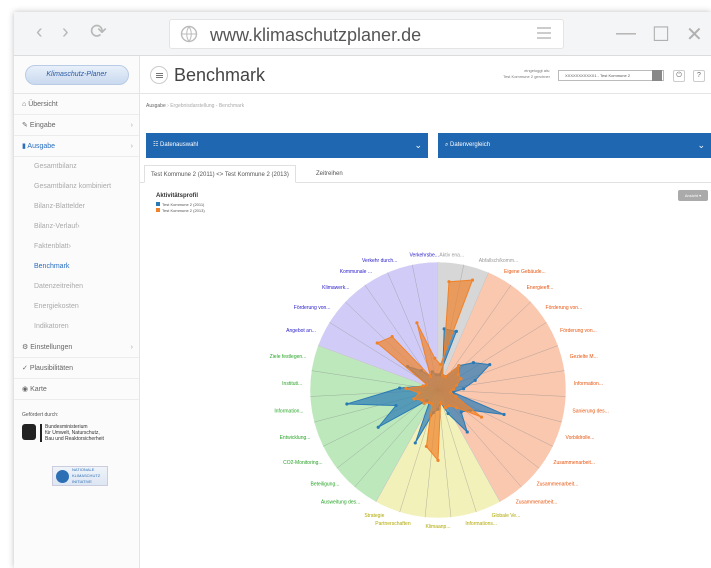 Image resolution: width=711 pixels, height=568 pixels. I want to click on sidebar-item-karte: ◉ Karte, so click(76, 389).